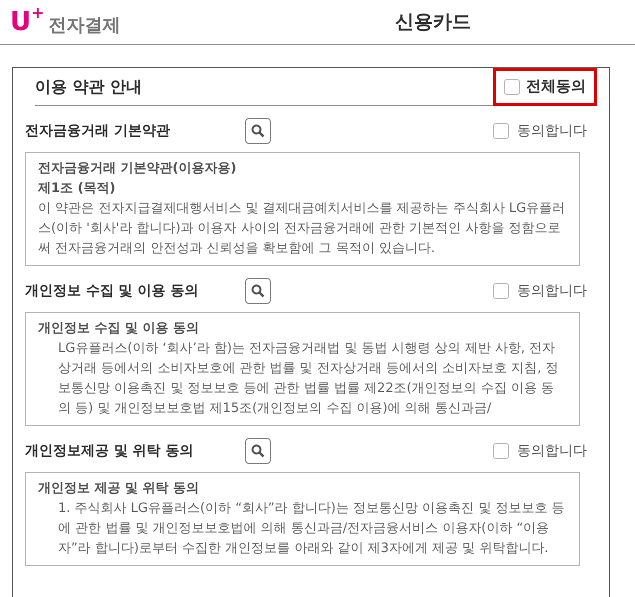  I want to click on logo: U+ 전자결제, so click(110, 22).